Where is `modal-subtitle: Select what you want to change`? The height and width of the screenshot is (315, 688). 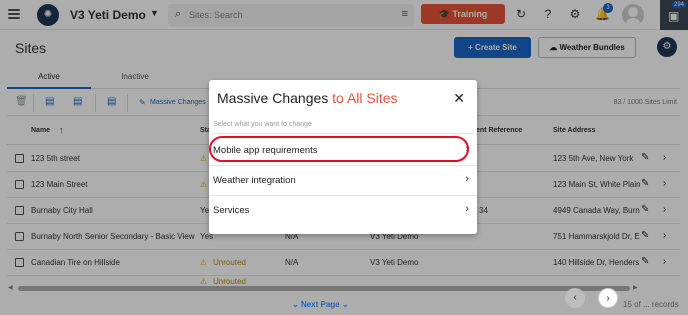
modal-subtitle: Select what you want to change is located at coordinates (343, 126).